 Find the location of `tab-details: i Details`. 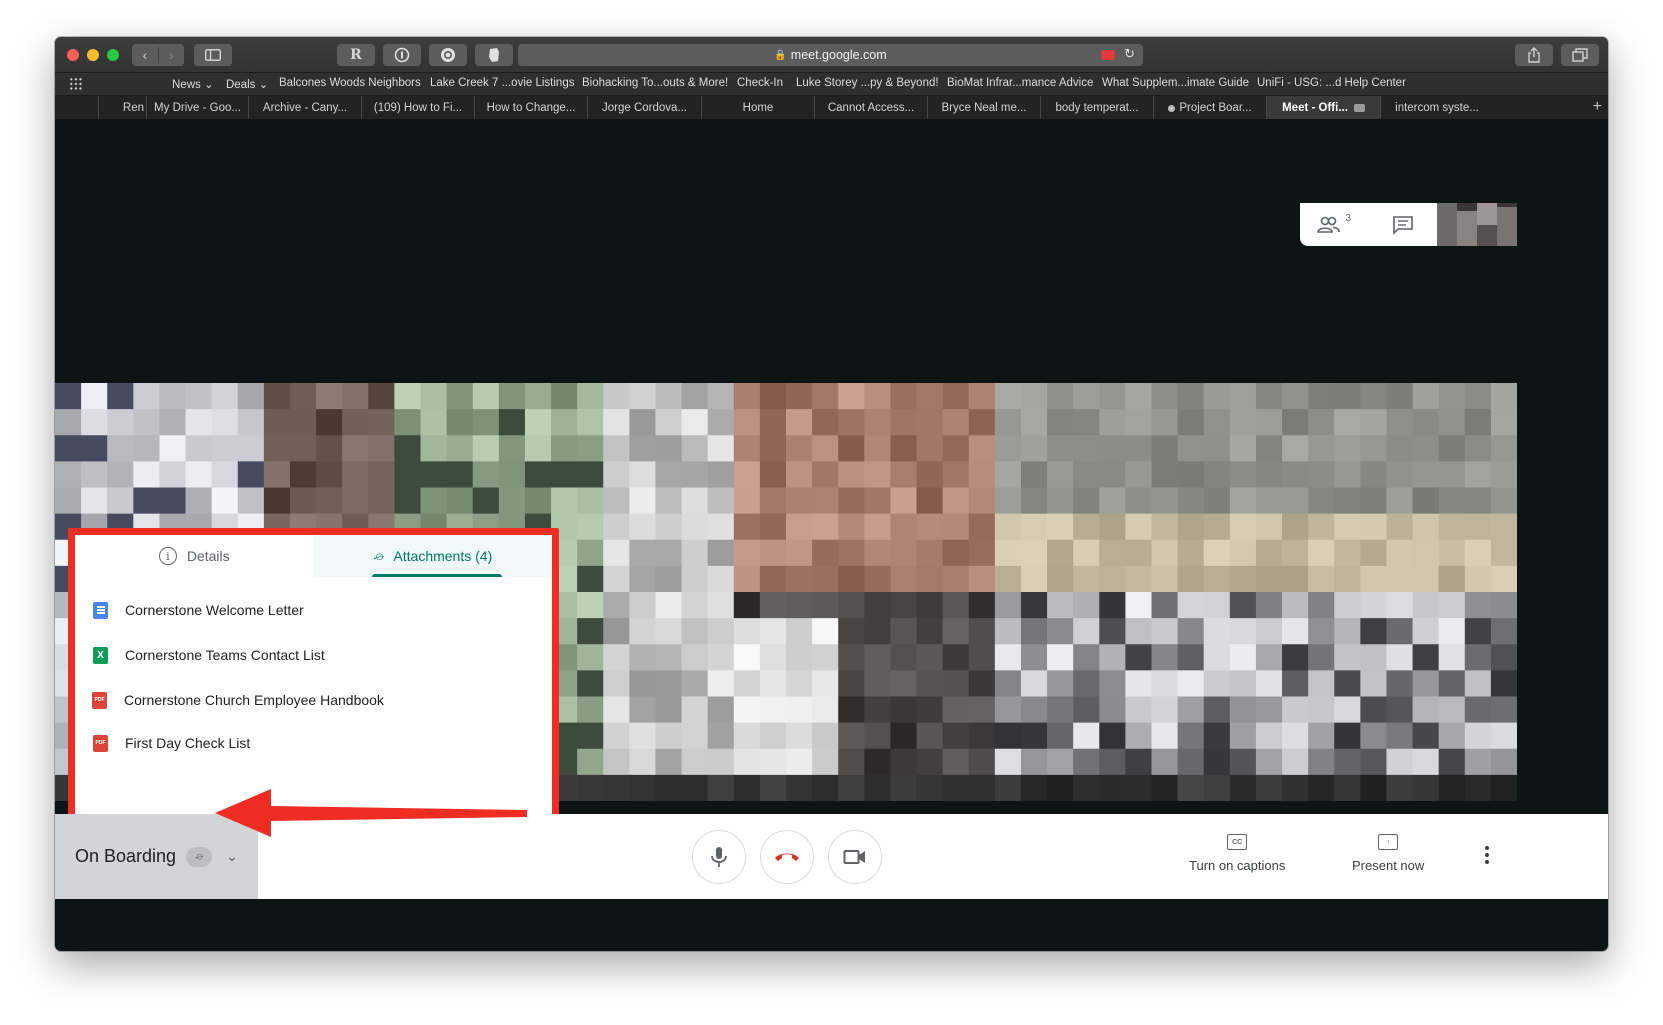

tab-details: i Details is located at coordinates (194, 556).